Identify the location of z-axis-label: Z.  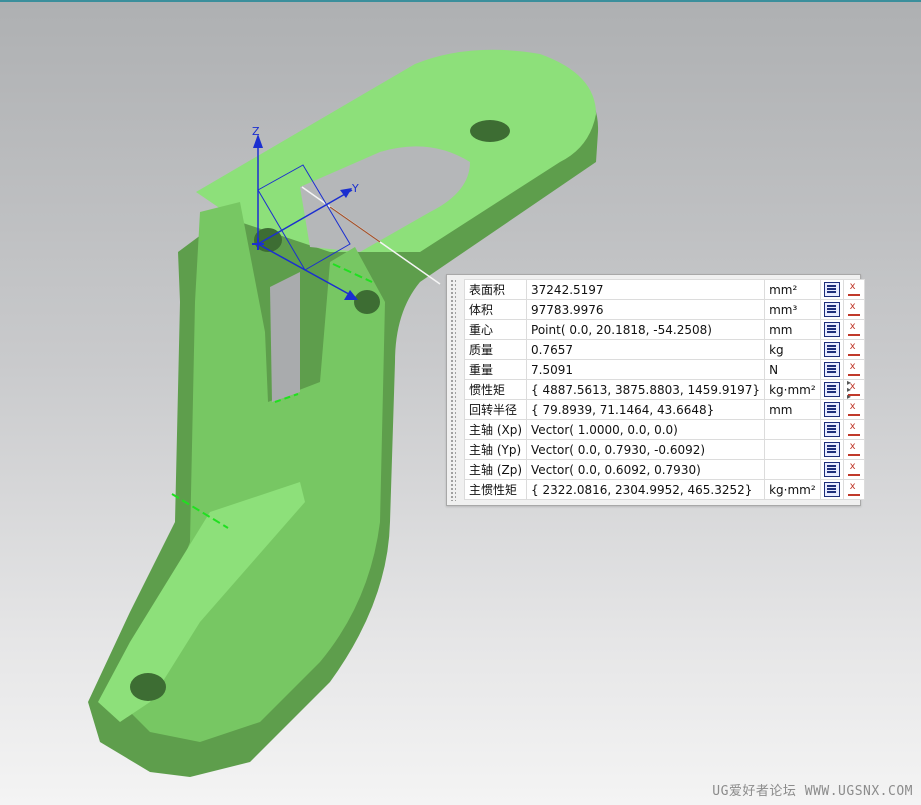
(256, 131).